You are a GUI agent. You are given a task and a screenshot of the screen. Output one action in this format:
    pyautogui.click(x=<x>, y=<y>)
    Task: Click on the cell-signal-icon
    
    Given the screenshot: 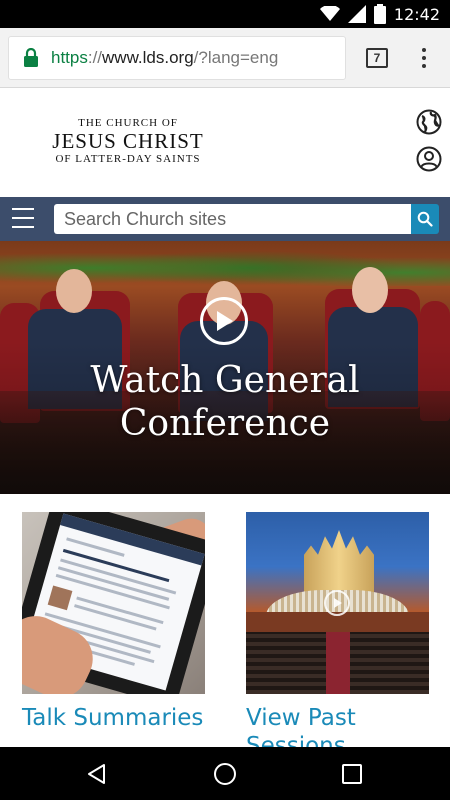 What is the action you would take?
    pyautogui.click(x=356, y=14)
    